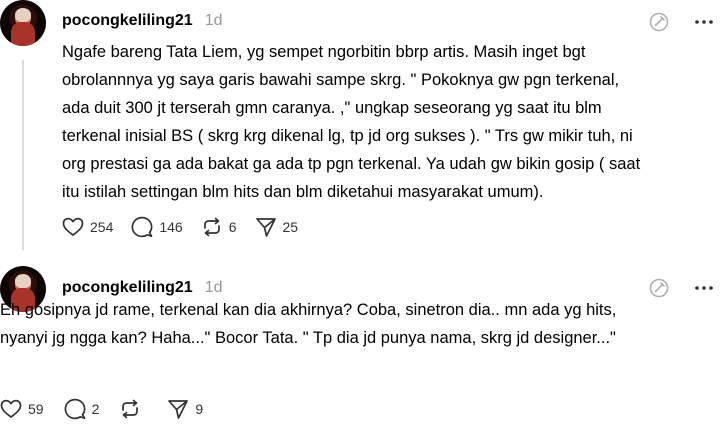 The image size is (724, 429). Describe the element at coordinates (23, 23) in the screenshot. I see `avatar` at that location.